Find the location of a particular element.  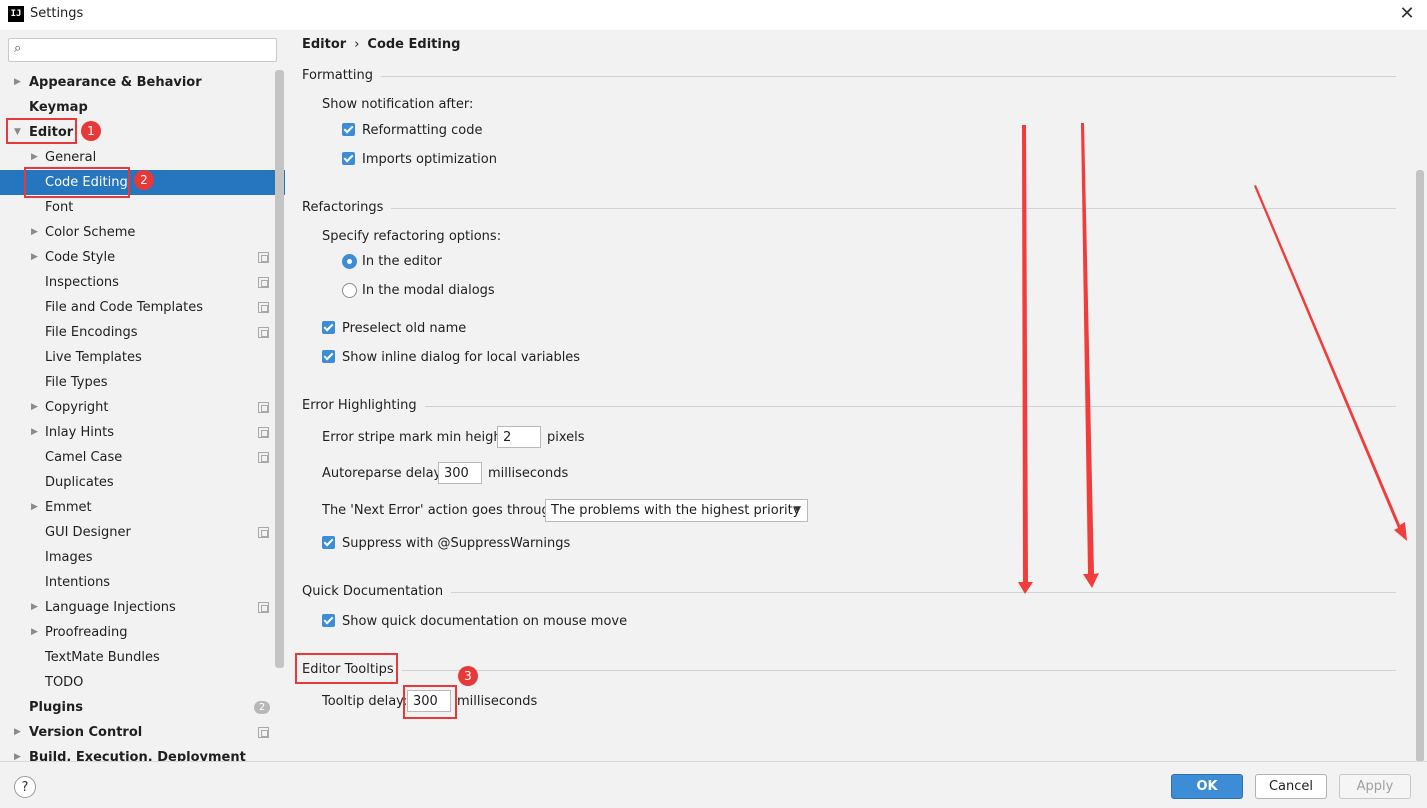

tree-item-label: Camel Case is located at coordinates (84, 457).